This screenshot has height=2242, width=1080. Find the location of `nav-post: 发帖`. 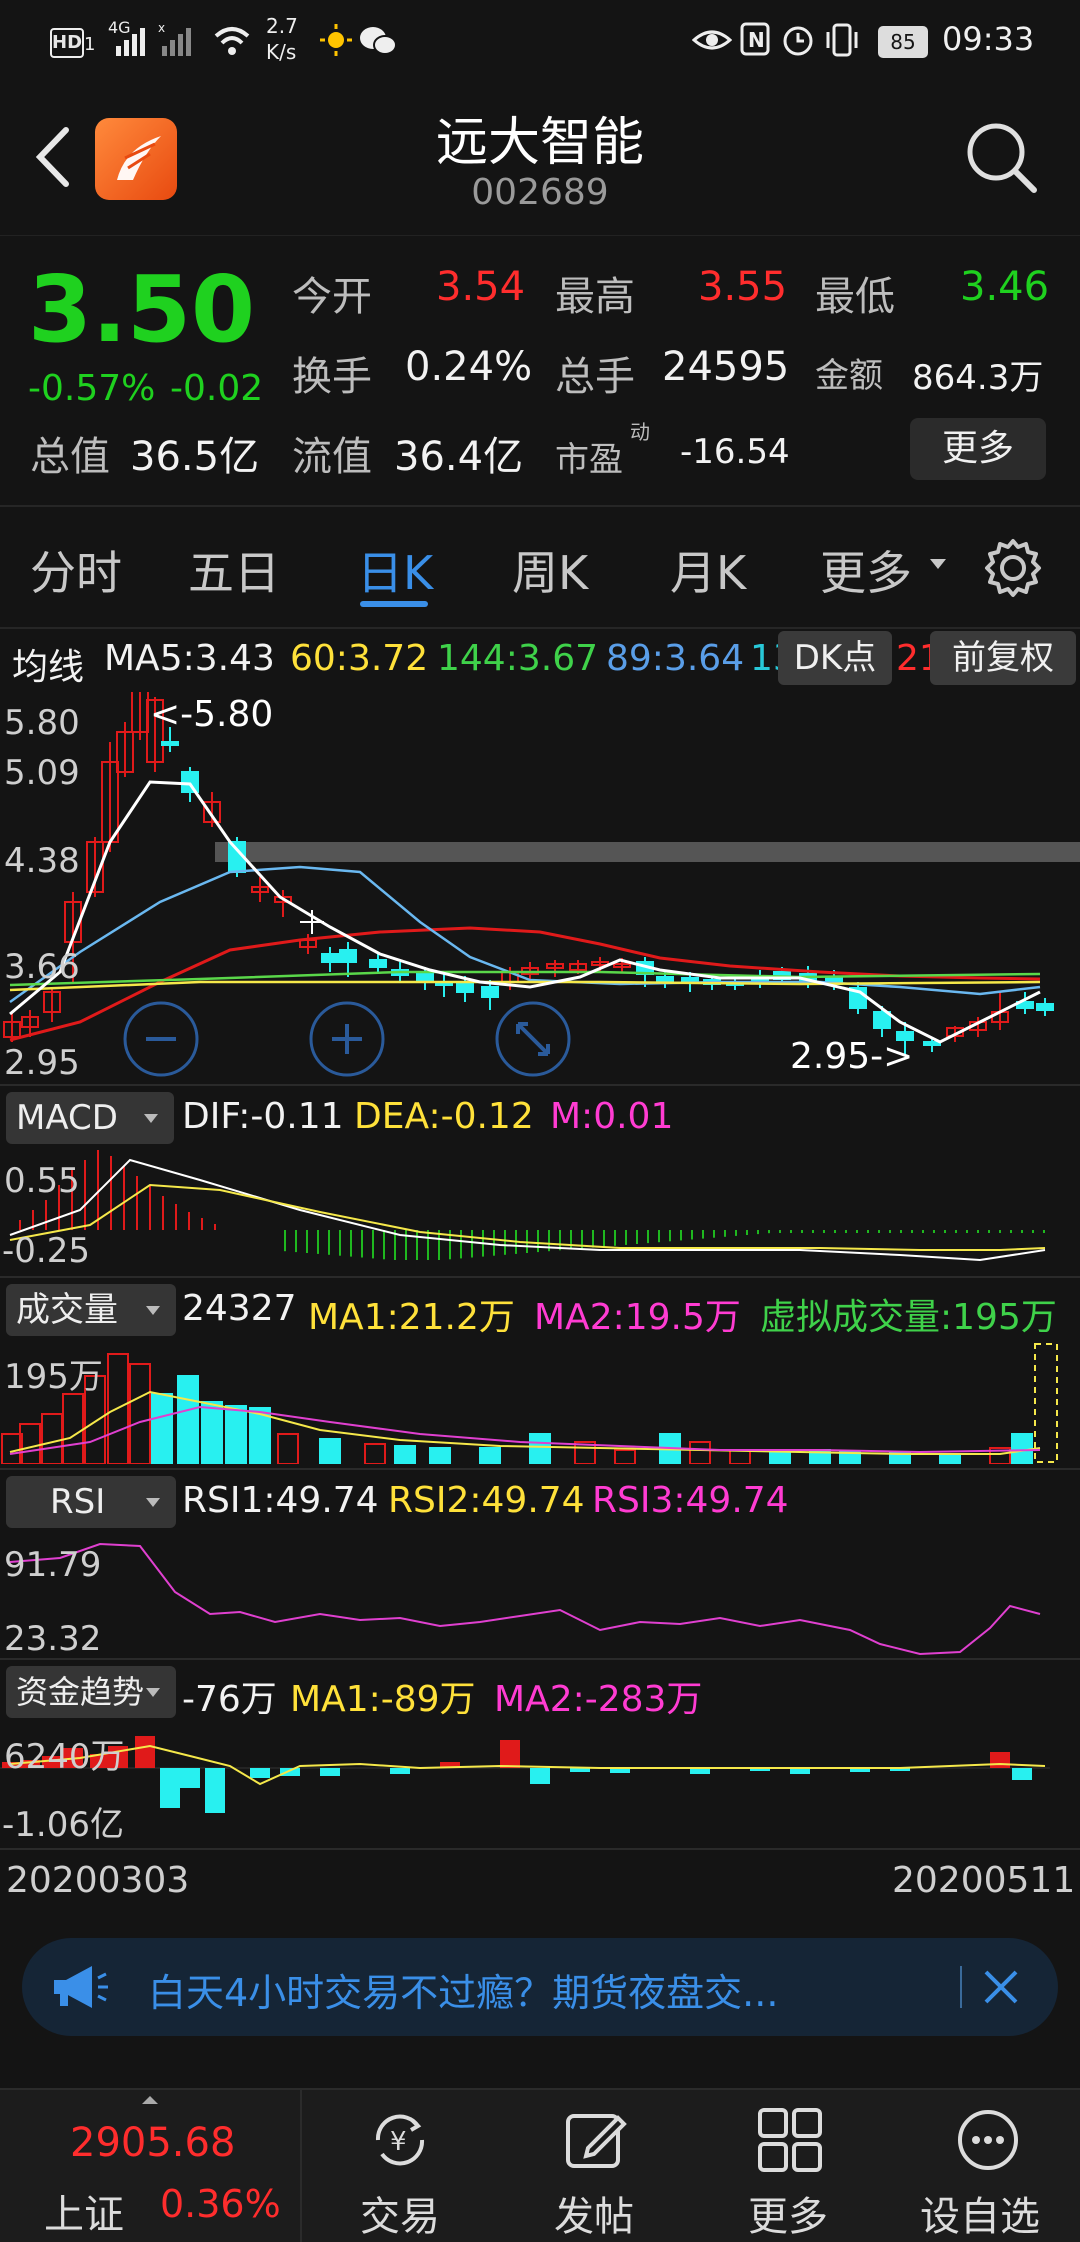

nav-post: 发帖 is located at coordinates (594, 2166).